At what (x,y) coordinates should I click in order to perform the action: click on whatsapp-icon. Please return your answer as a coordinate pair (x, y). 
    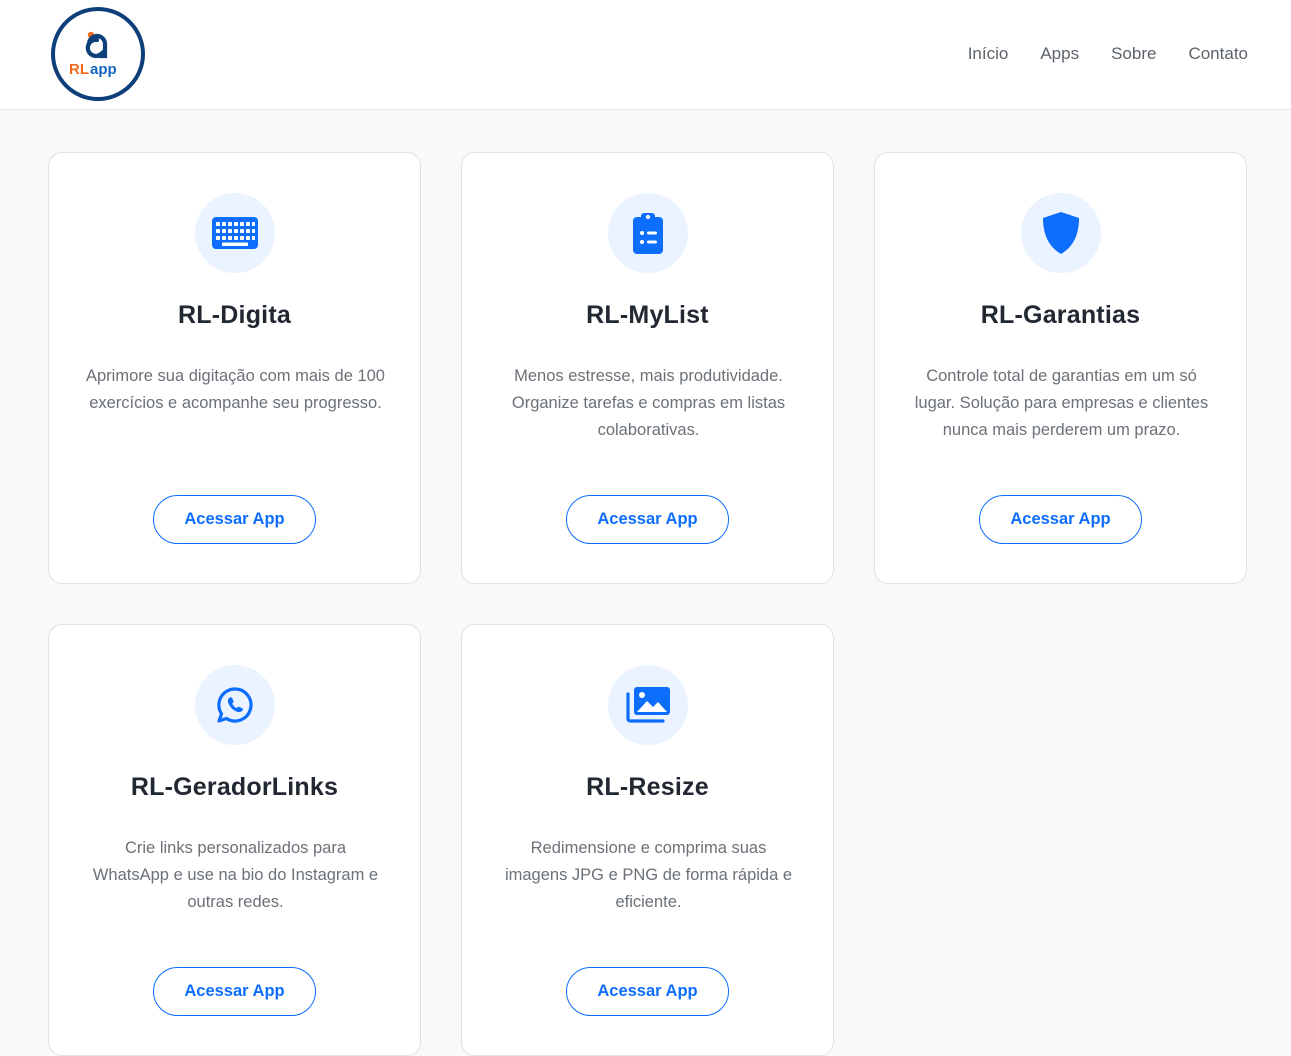
    Looking at the image, I should click on (235, 705).